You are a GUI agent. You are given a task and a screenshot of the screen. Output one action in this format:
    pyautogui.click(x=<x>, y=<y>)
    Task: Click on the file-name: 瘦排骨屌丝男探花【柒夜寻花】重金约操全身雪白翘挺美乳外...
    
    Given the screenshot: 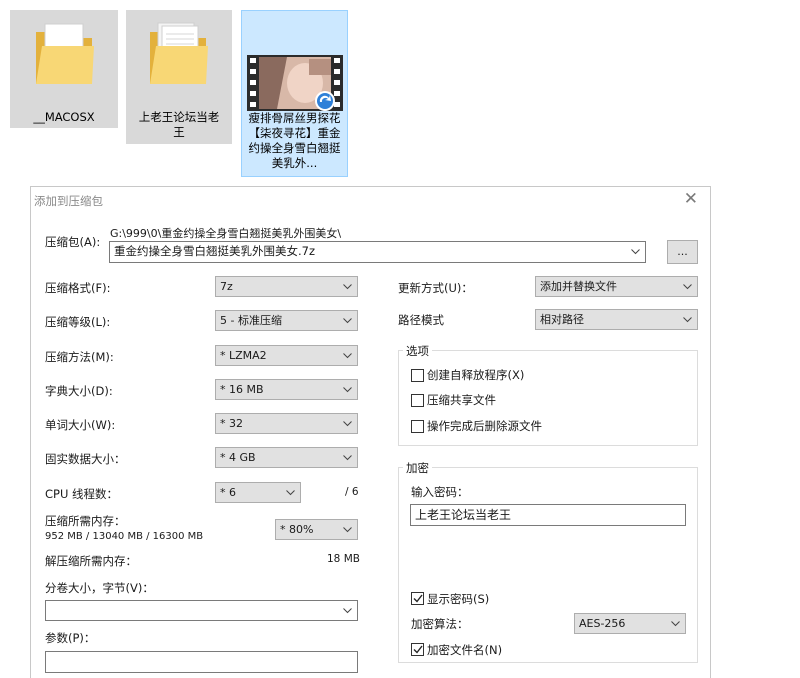 What is the action you would take?
    pyautogui.click(x=294, y=140)
    